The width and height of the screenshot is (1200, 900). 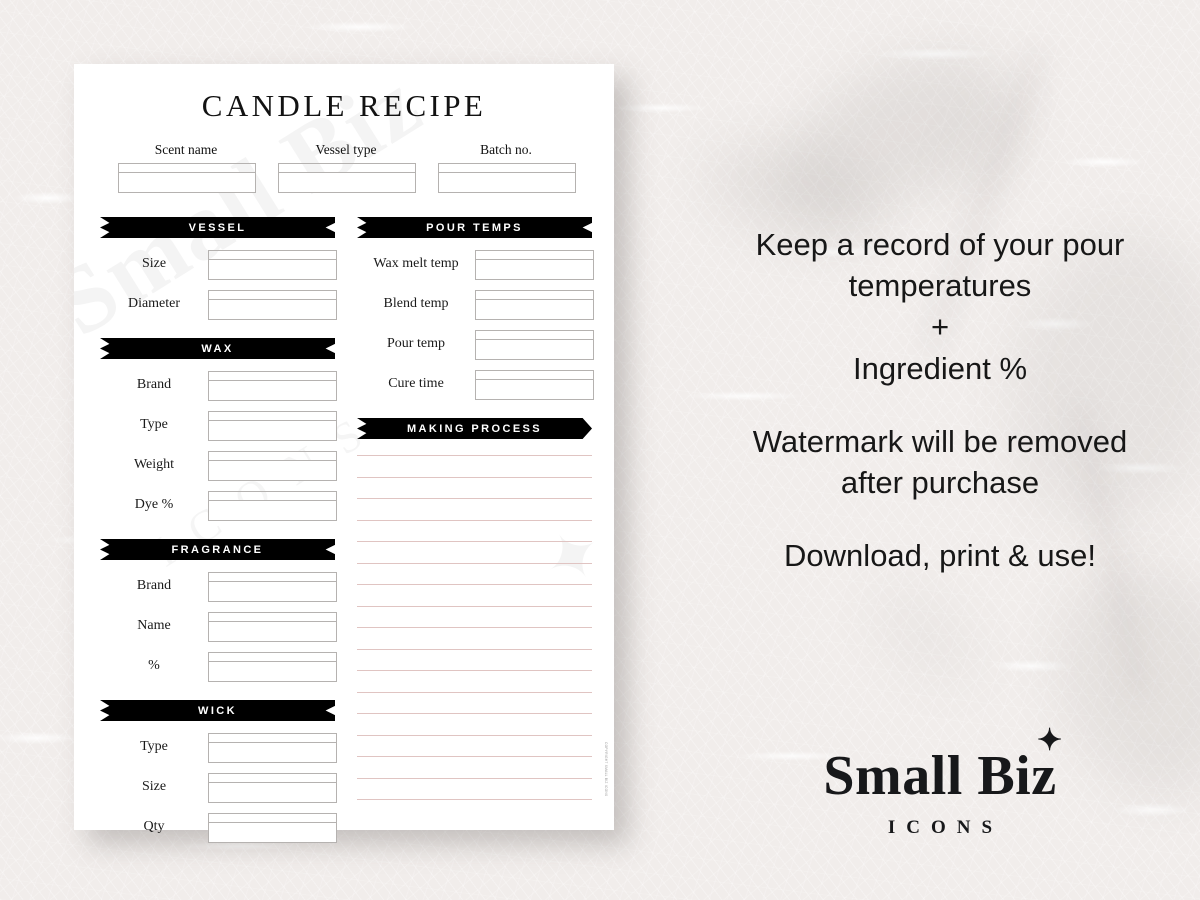 I want to click on field-label: Wax melt temp, so click(x=416, y=263).